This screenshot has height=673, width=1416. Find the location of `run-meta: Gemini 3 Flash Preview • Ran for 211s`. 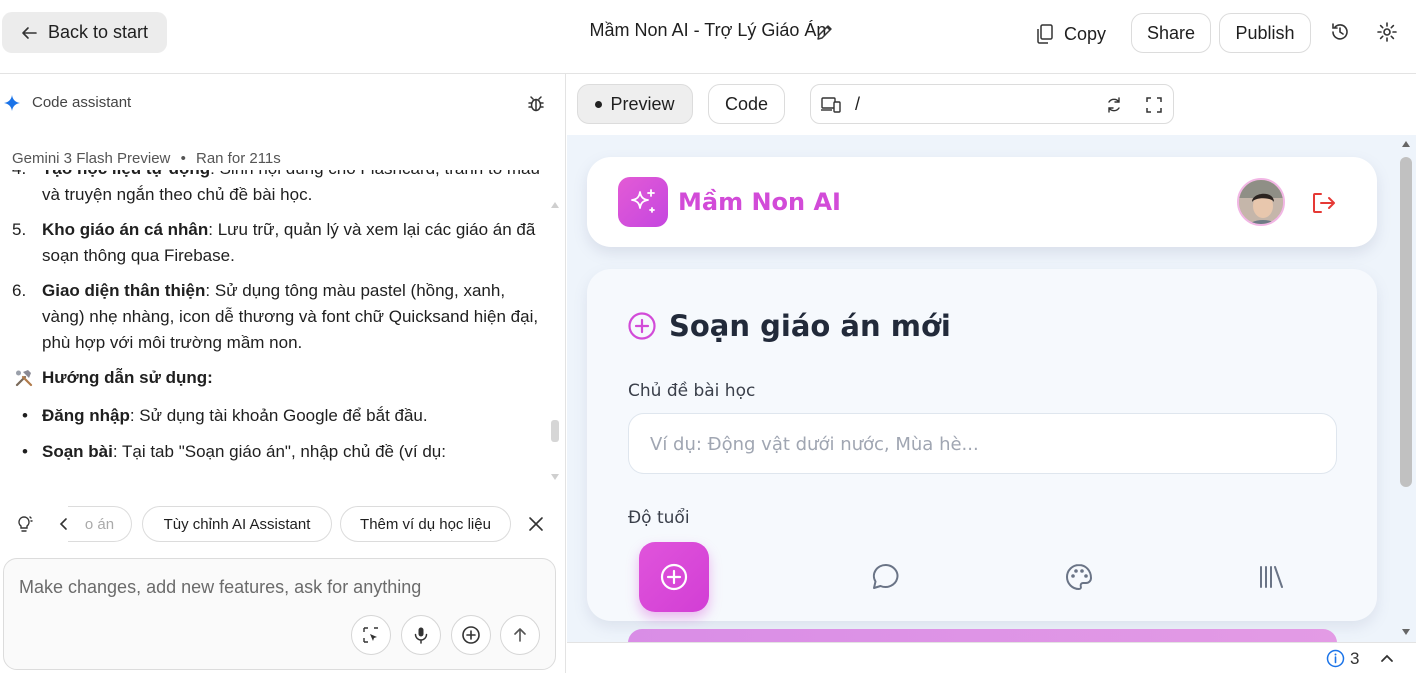

run-meta: Gemini 3 Flash Preview • Ran for 211s is located at coordinates (146, 158).